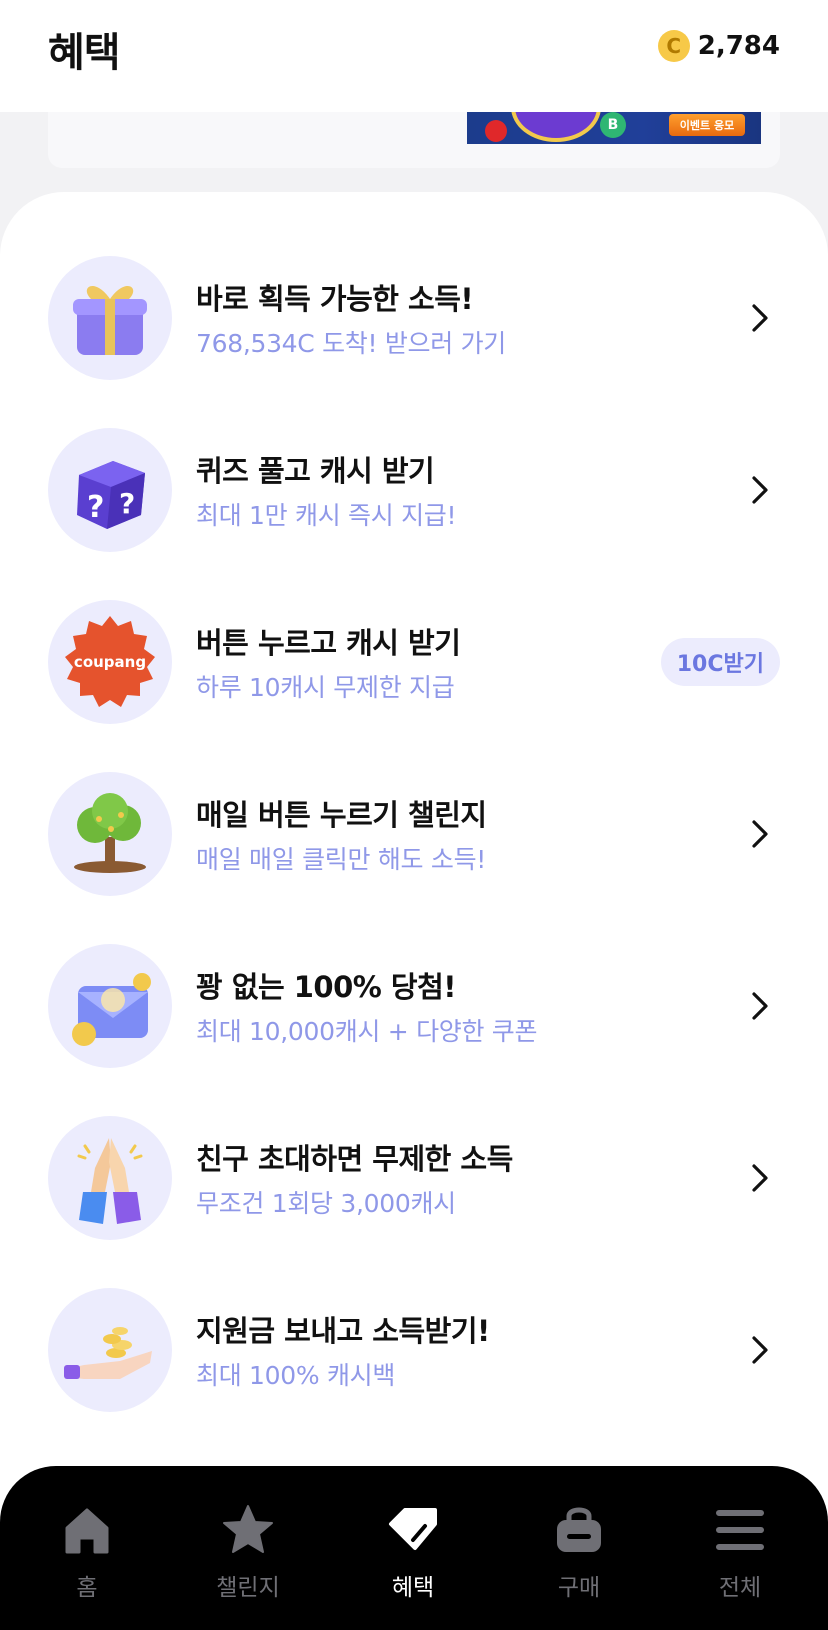 The image size is (828, 1630). What do you see at coordinates (110, 834) in the screenshot?
I see `money-tree-icon` at bounding box center [110, 834].